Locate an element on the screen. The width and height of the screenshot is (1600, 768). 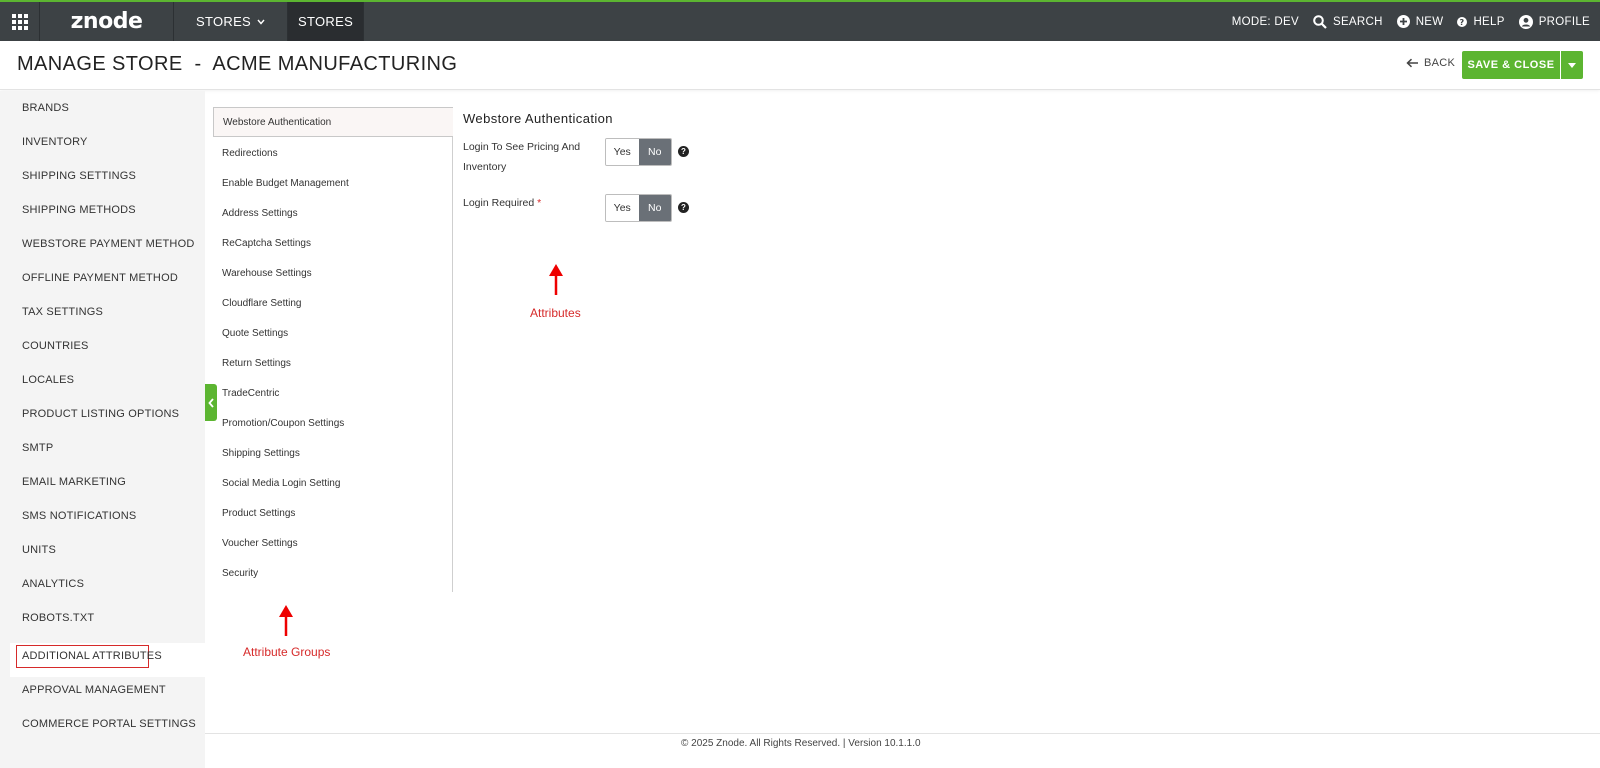
mode-label: MODE: DEV is located at coordinates (1265, 21).